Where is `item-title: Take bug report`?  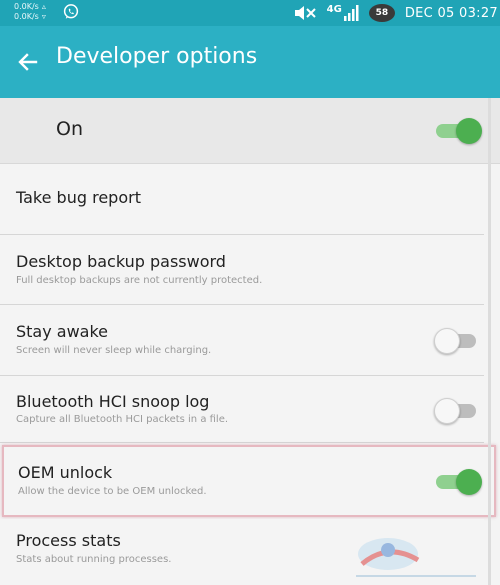 item-title: Take bug report is located at coordinates (78, 197).